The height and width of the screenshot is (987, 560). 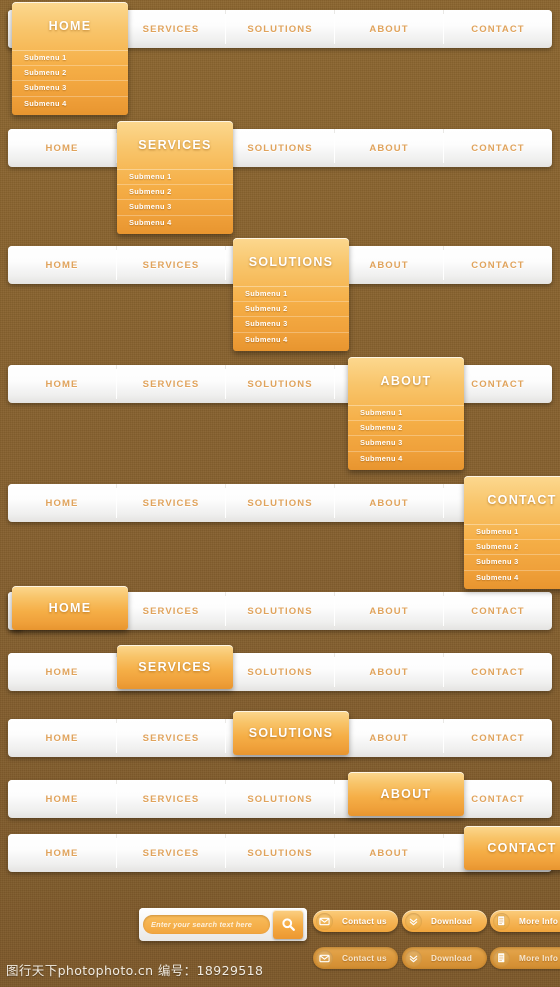 I want to click on nav-tab-active-solutions: SOLUTIONS, so click(x=291, y=733).